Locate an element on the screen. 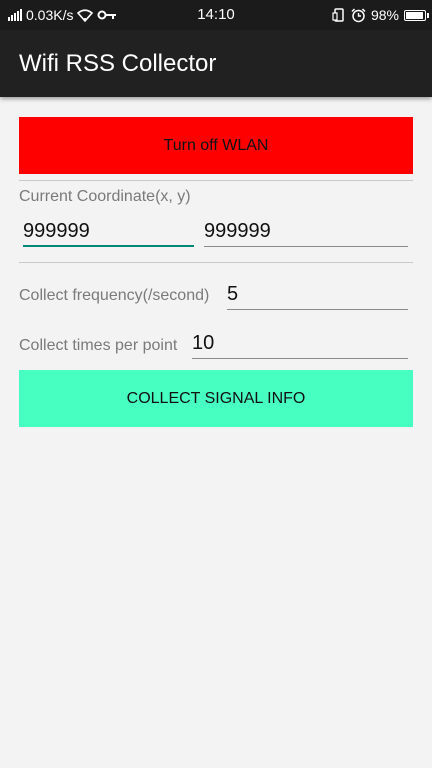 The height and width of the screenshot is (768, 432). app-title: Wifi RSS Collector is located at coordinates (118, 63).